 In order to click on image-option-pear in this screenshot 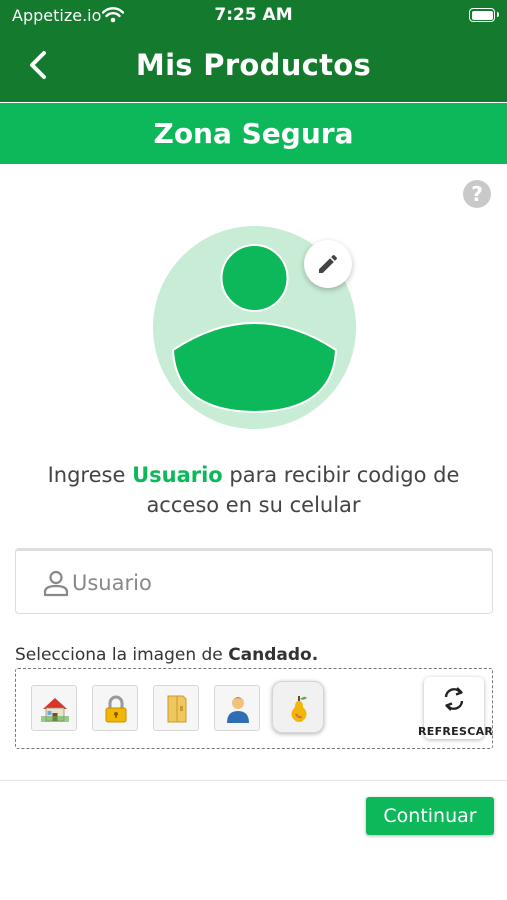, I will do `click(298, 707)`.